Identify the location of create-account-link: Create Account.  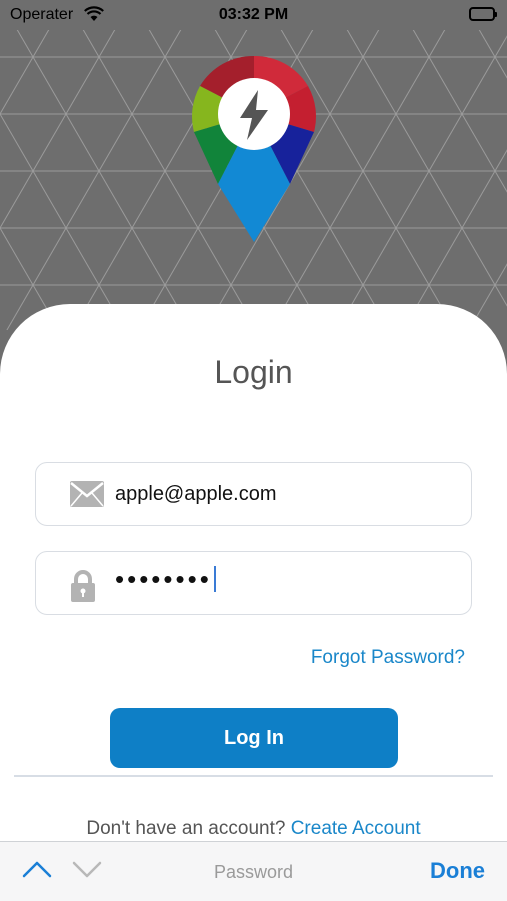
(356, 828).